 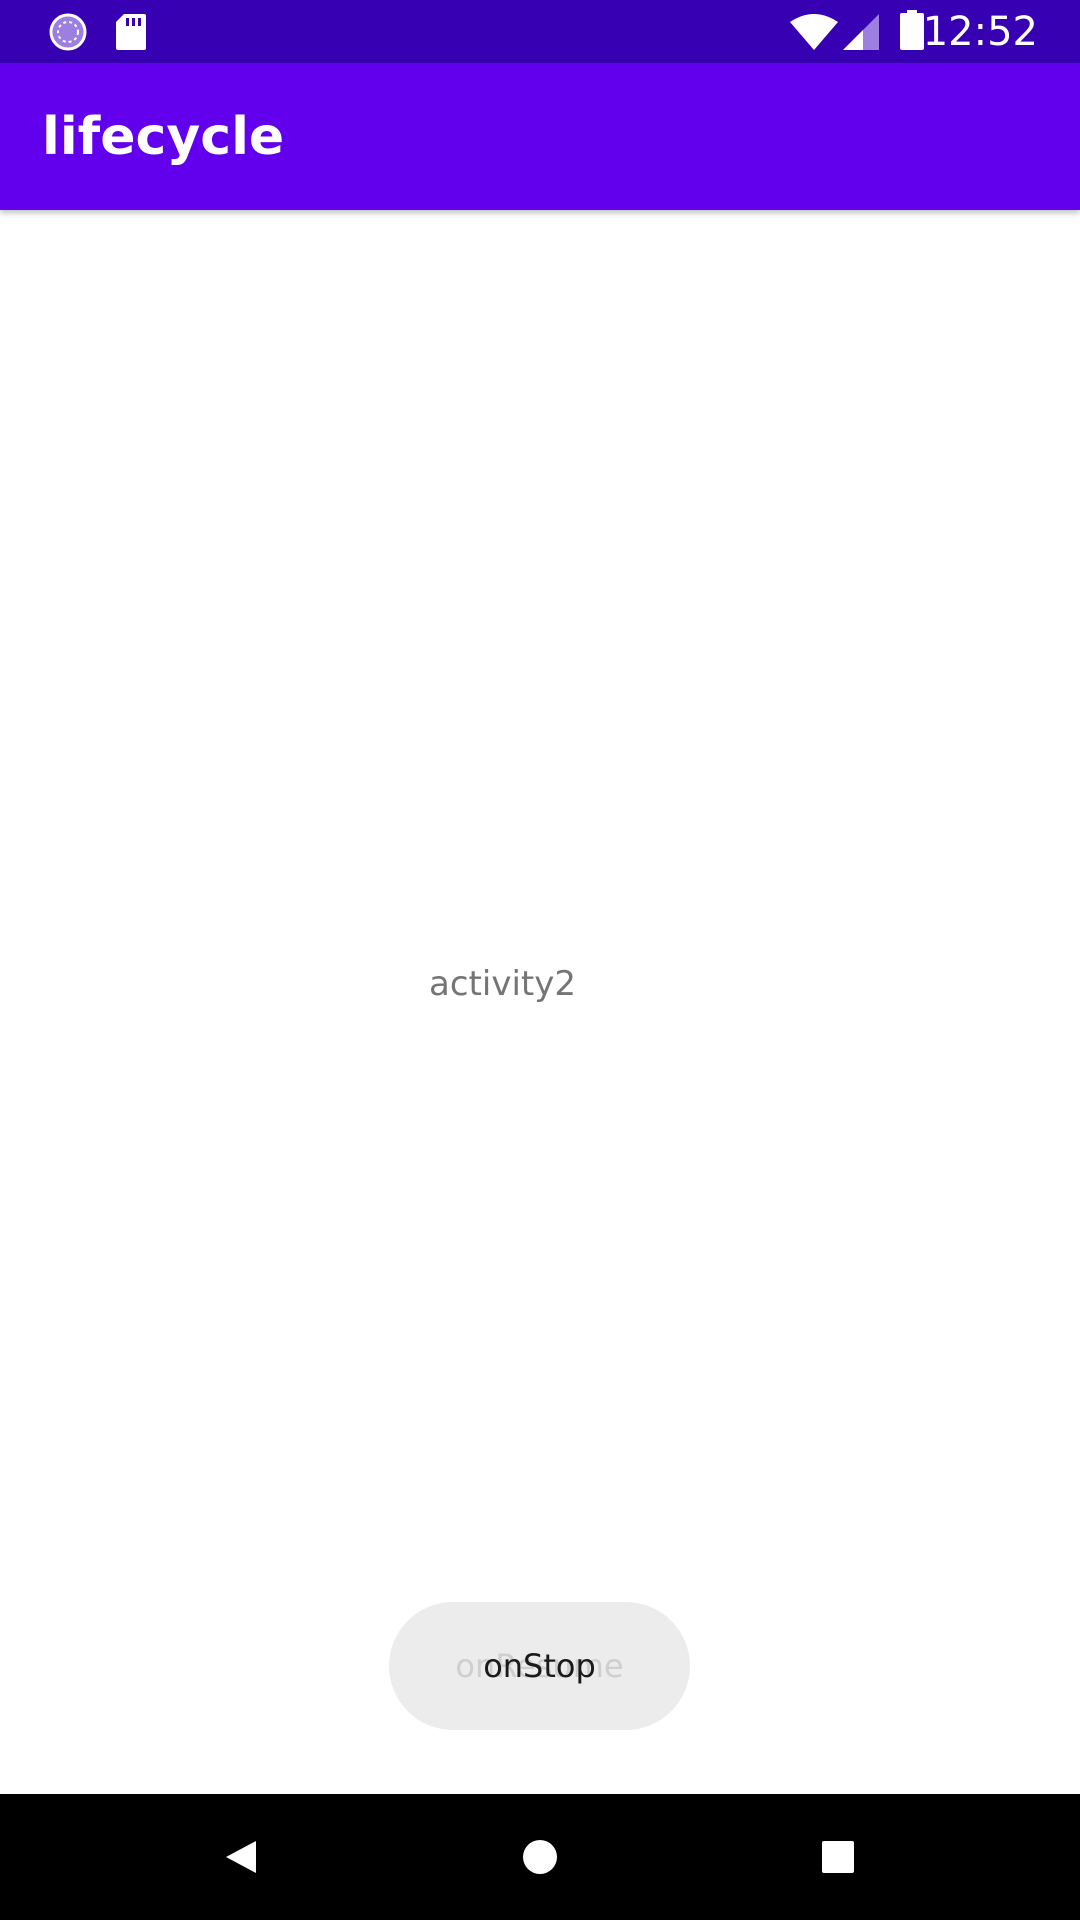 What do you see at coordinates (540, 31) in the screenshot?
I see `status-bar: 12:52` at bounding box center [540, 31].